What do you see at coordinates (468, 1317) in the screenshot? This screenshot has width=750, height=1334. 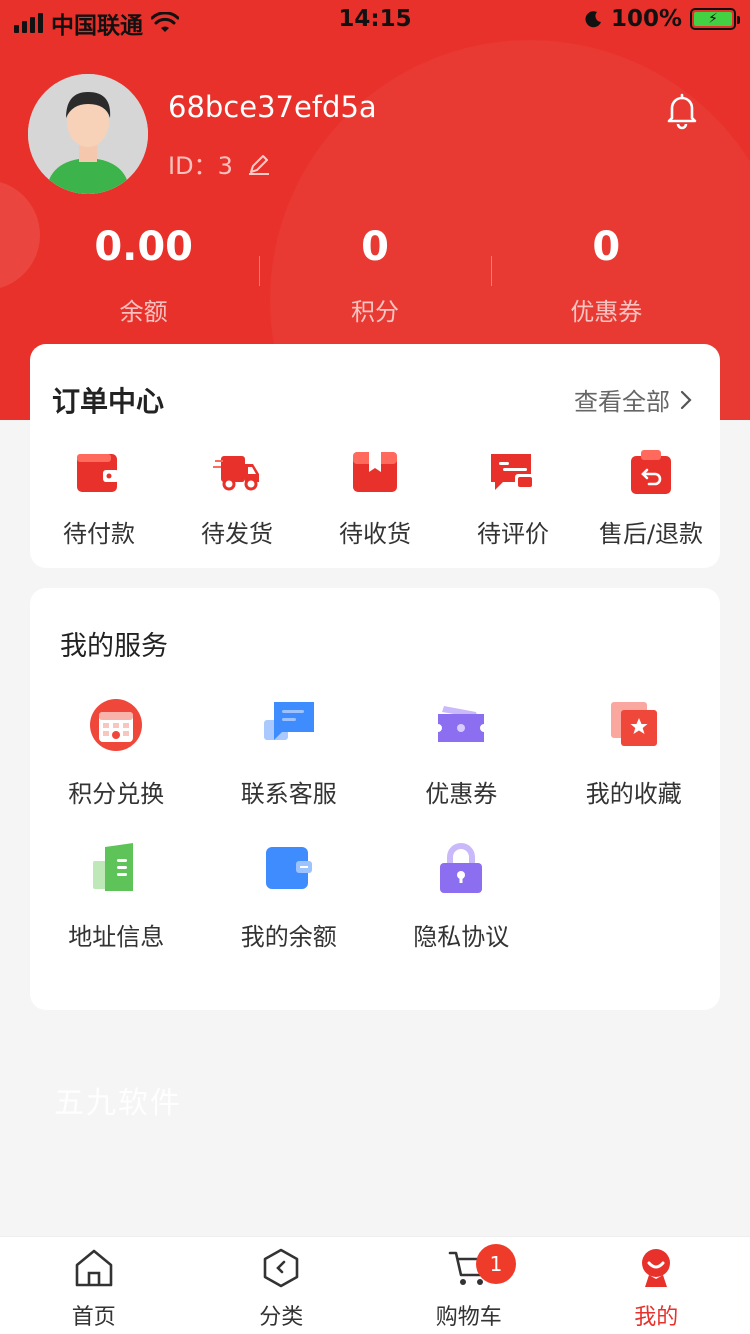 I see `tab-label: 购物车` at bounding box center [468, 1317].